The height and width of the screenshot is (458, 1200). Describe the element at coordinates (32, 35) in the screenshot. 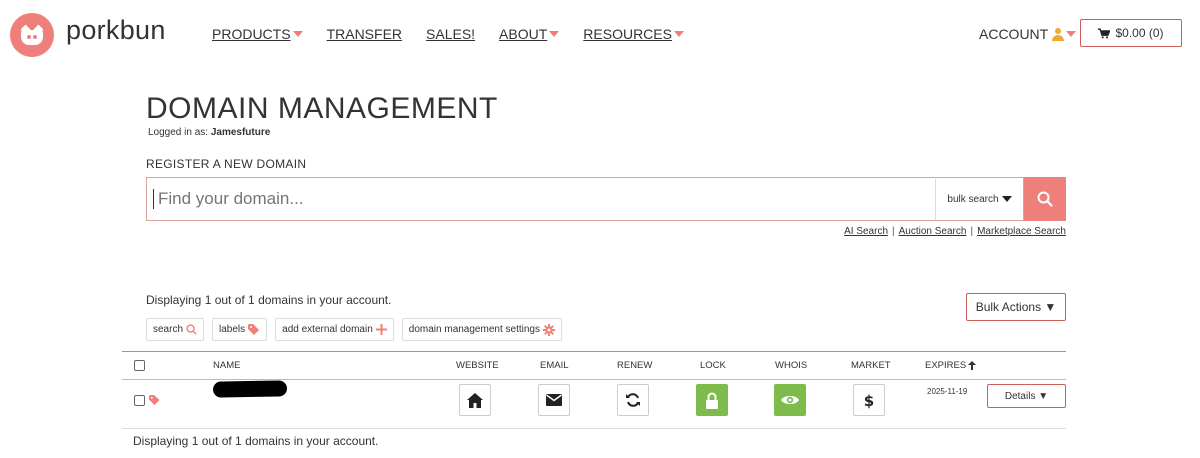

I see `porkbun-logo-icon` at that location.